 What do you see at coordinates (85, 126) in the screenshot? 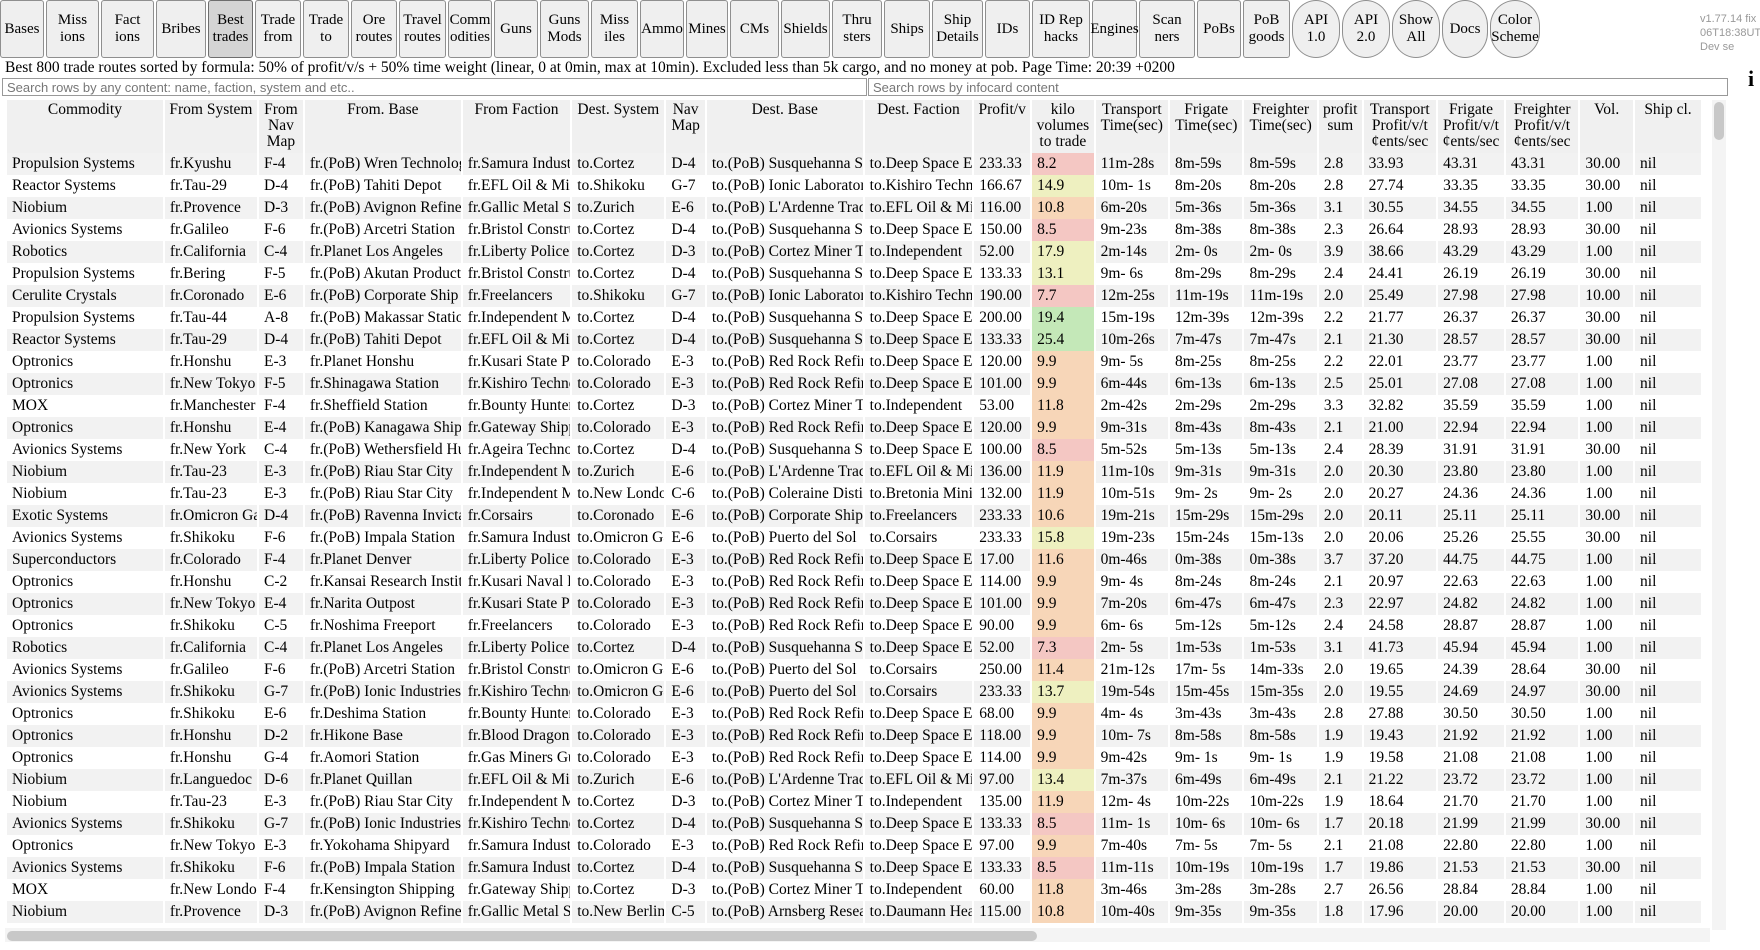
I see `column-header: Commodity` at bounding box center [85, 126].